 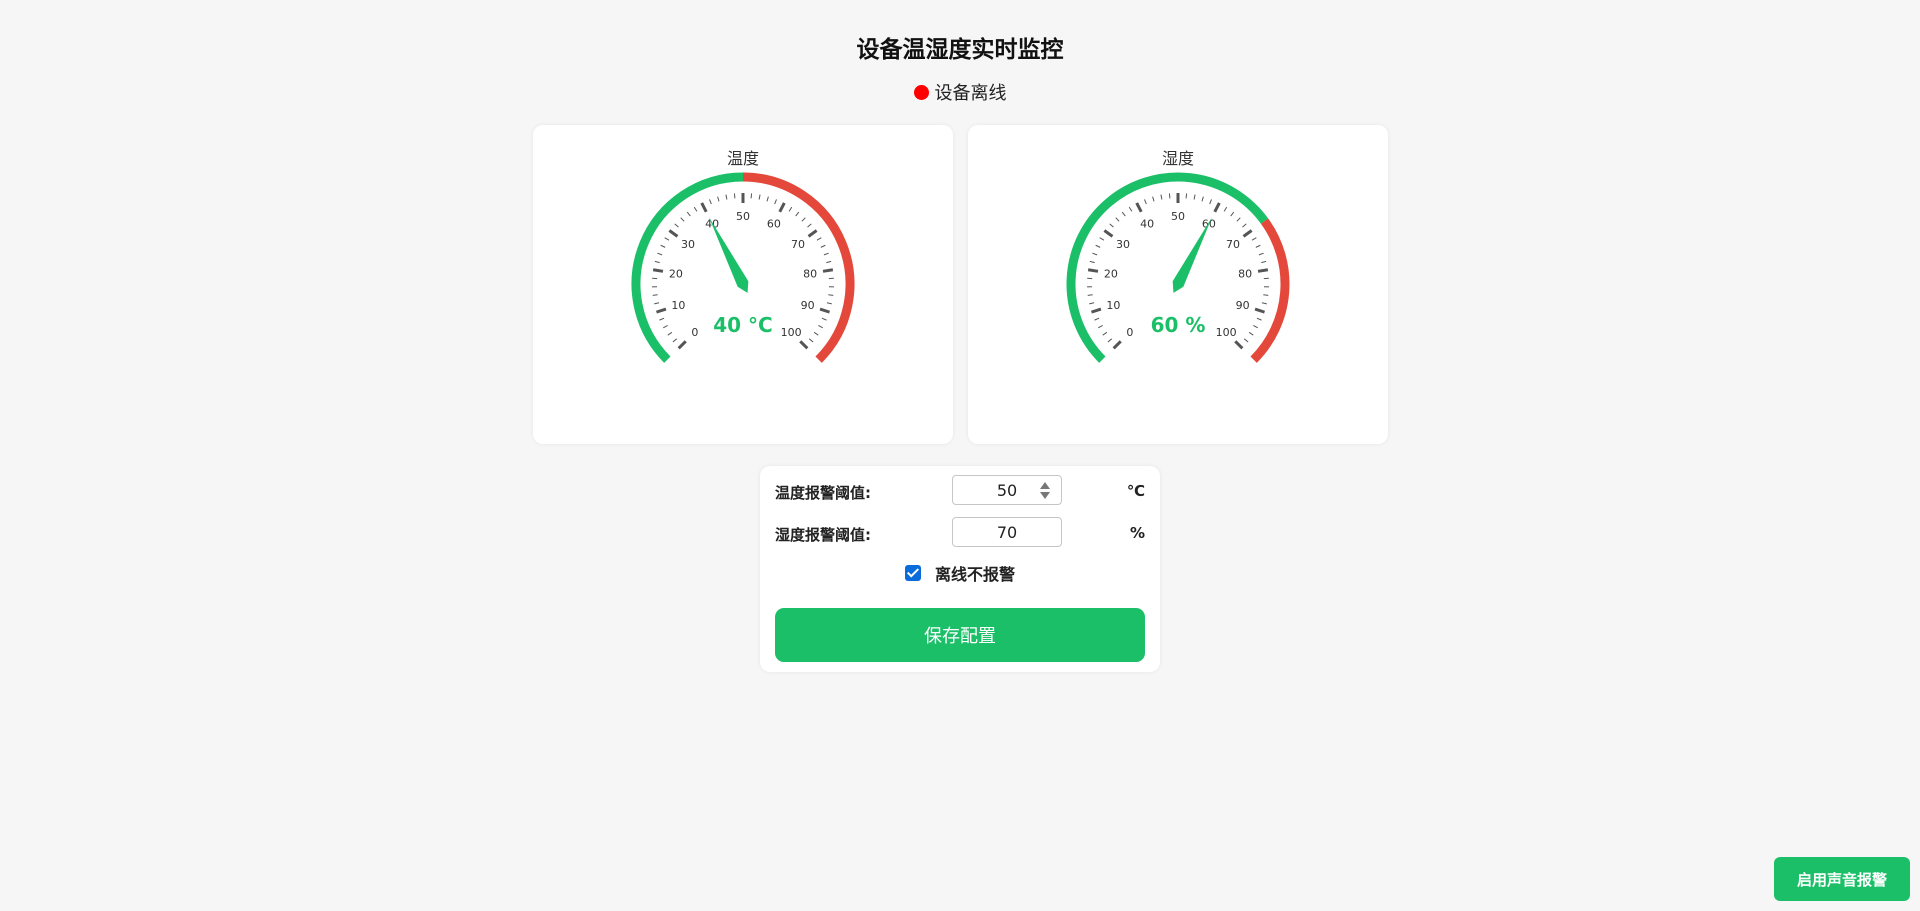 What do you see at coordinates (1123, 244) in the screenshot?
I see `humidity-tick-label: 30` at bounding box center [1123, 244].